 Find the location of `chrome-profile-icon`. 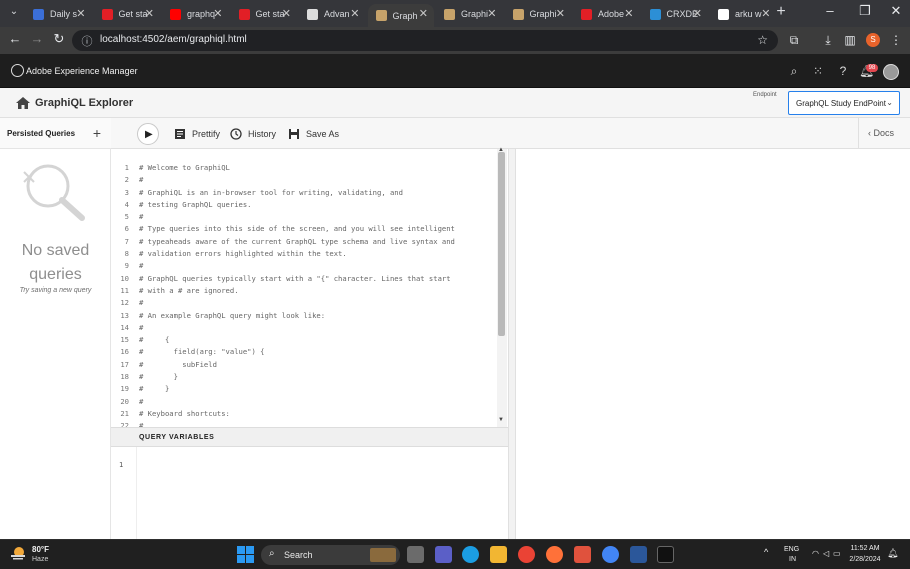

chrome-profile-icon is located at coordinates (610, 554).